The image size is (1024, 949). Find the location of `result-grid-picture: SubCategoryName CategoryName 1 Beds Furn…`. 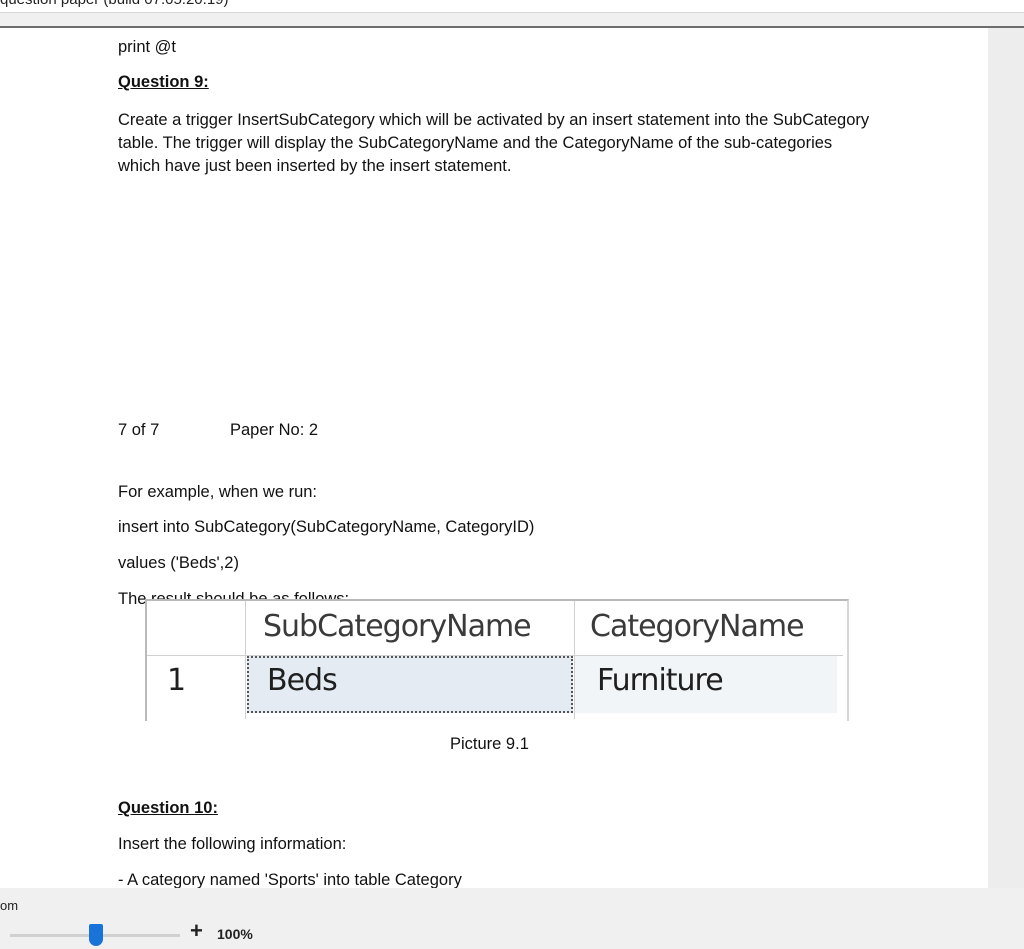

result-grid-picture: SubCategoryName CategoryName 1 Beds Furn… is located at coordinates (497, 660).